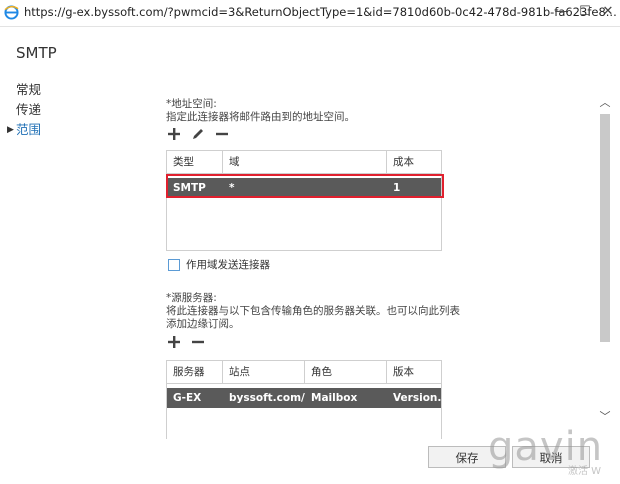 This screenshot has height=484, width=620. Describe the element at coordinates (36, 53) in the screenshot. I see `page-title: SMTP` at that location.